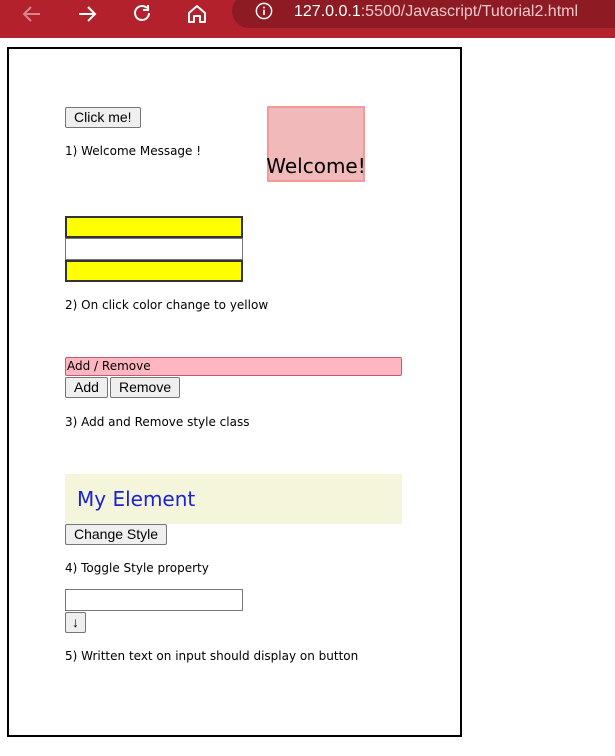 The width and height of the screenshot is (615, 756). Describe the element at coordinates (233, 366) in the screenshot. I see `add-remove-input: Add / Remove` at that location.